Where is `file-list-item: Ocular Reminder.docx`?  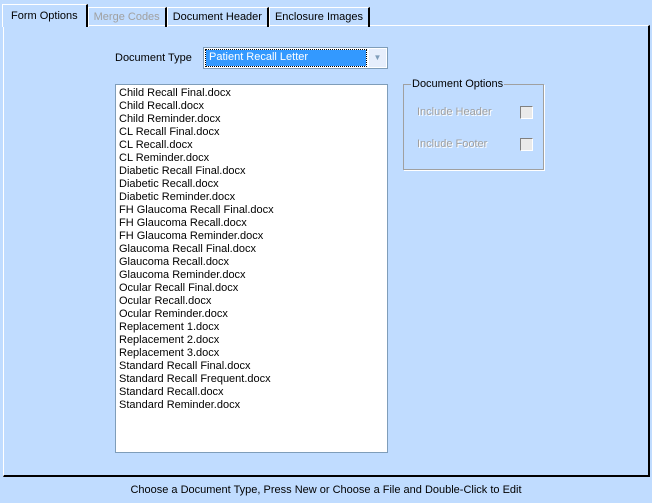 file-list-item: Ocular Reminder.docx is located at coordinates (253, 314).